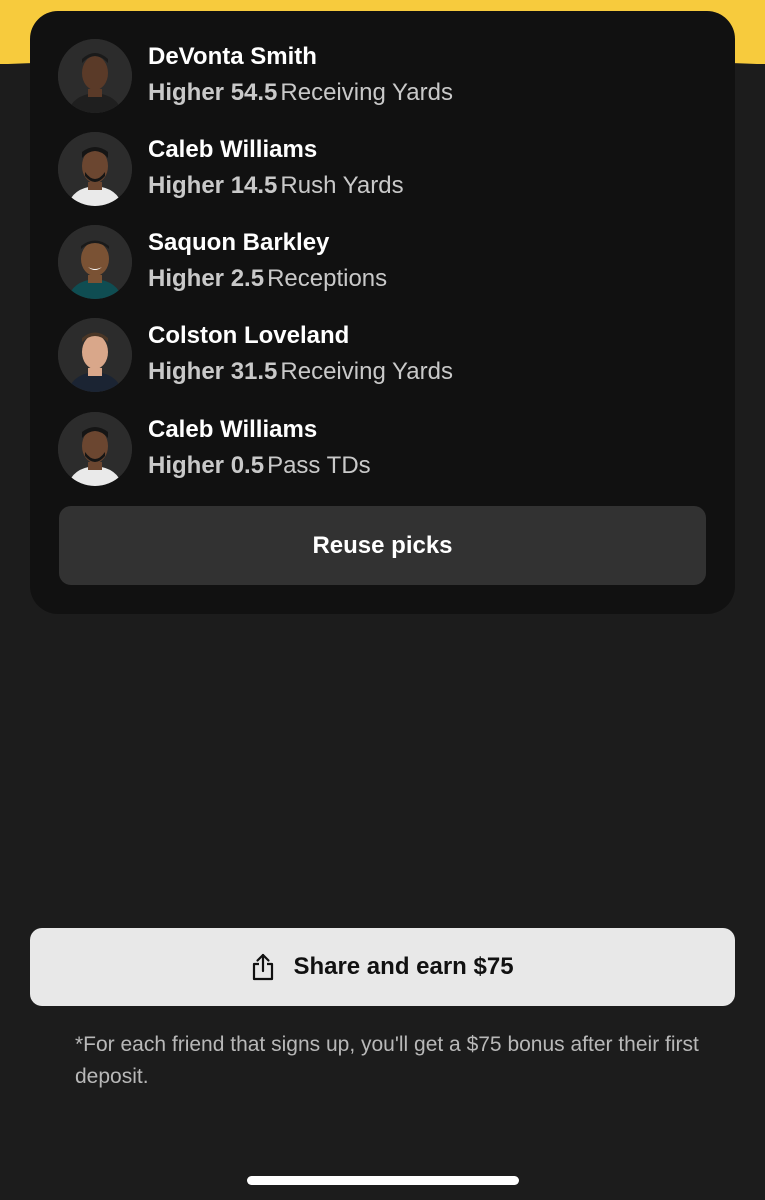 This screenshot has height=1200, width=765. Describe the element at coordinates (239, 242) in the screenshot. I see `player-name: Saquon Barkley` at that location.